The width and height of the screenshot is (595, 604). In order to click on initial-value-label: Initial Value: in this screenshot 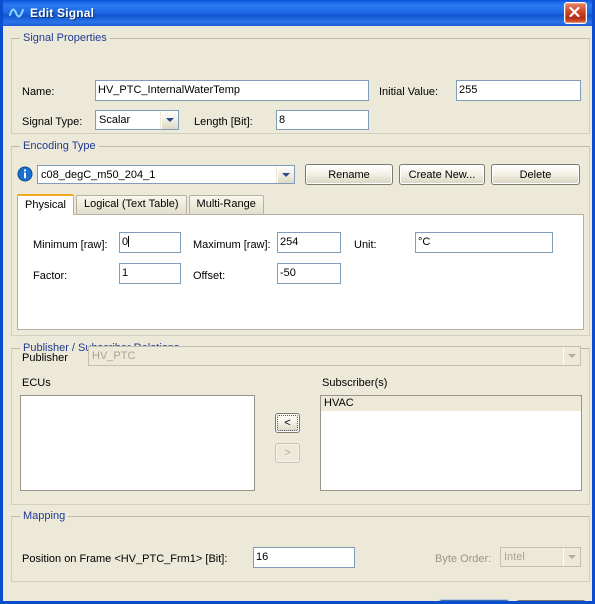, I will do `click(409, 92)`.